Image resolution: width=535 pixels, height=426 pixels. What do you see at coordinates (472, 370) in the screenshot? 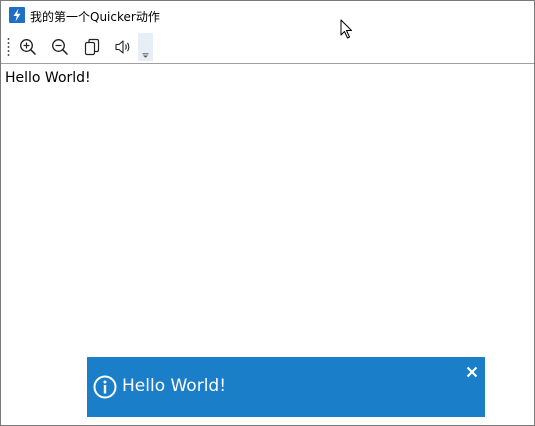
I see `close-icon` at bounding box center [472, 370].